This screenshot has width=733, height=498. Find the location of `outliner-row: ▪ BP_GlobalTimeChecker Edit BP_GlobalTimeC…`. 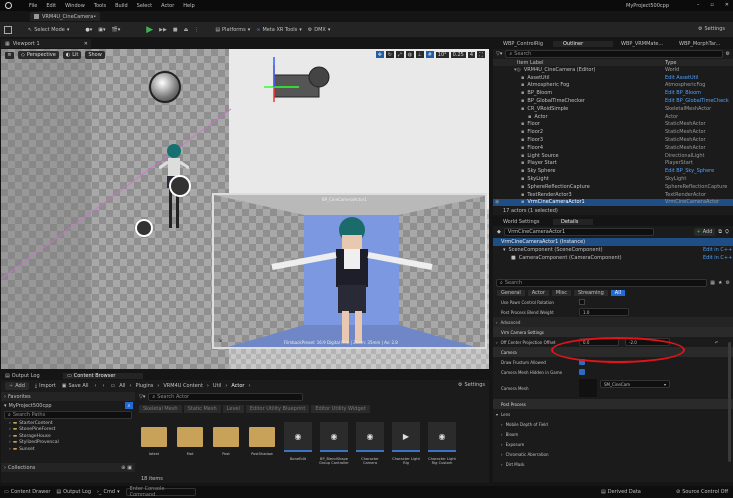

outliner-row: ▪ BP_GlobalTimeChecker Edit BP_GlobalTimeC… is located at coordinates (613, 101).